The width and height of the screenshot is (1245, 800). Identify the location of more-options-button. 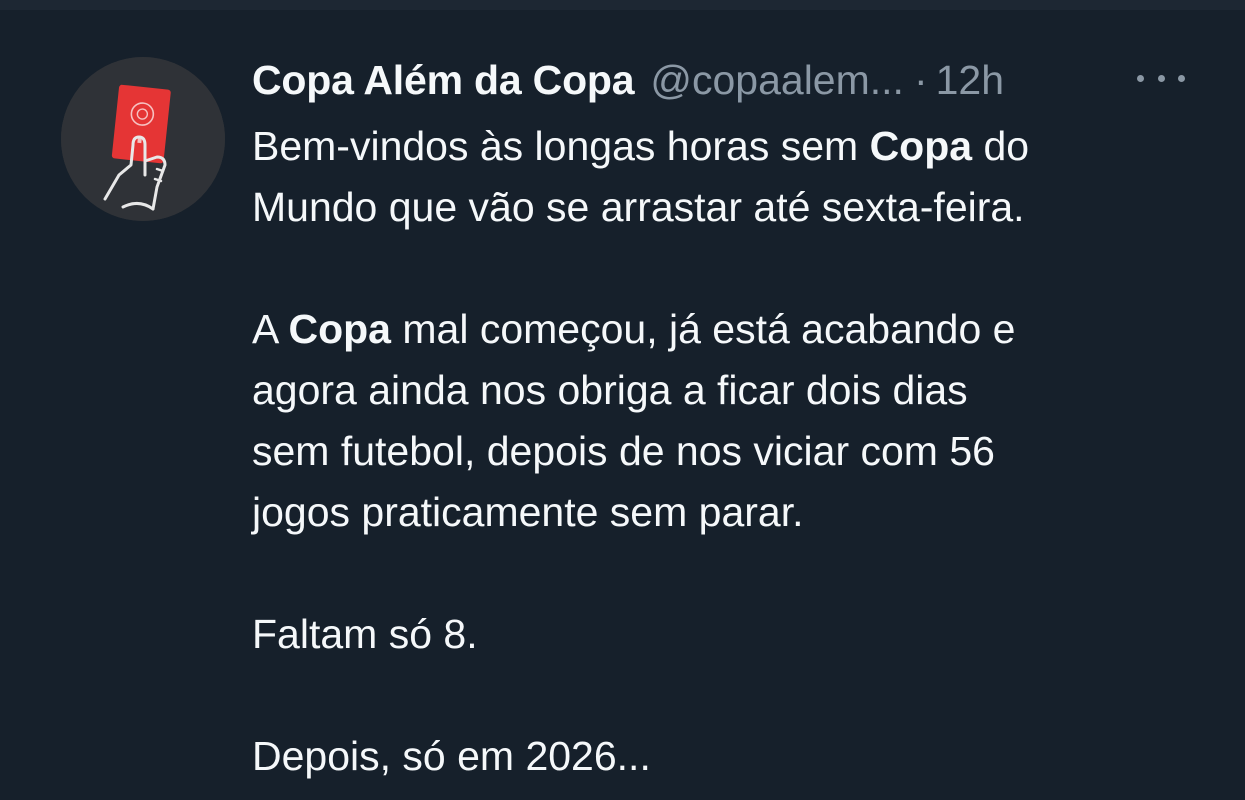
(1161, 78).